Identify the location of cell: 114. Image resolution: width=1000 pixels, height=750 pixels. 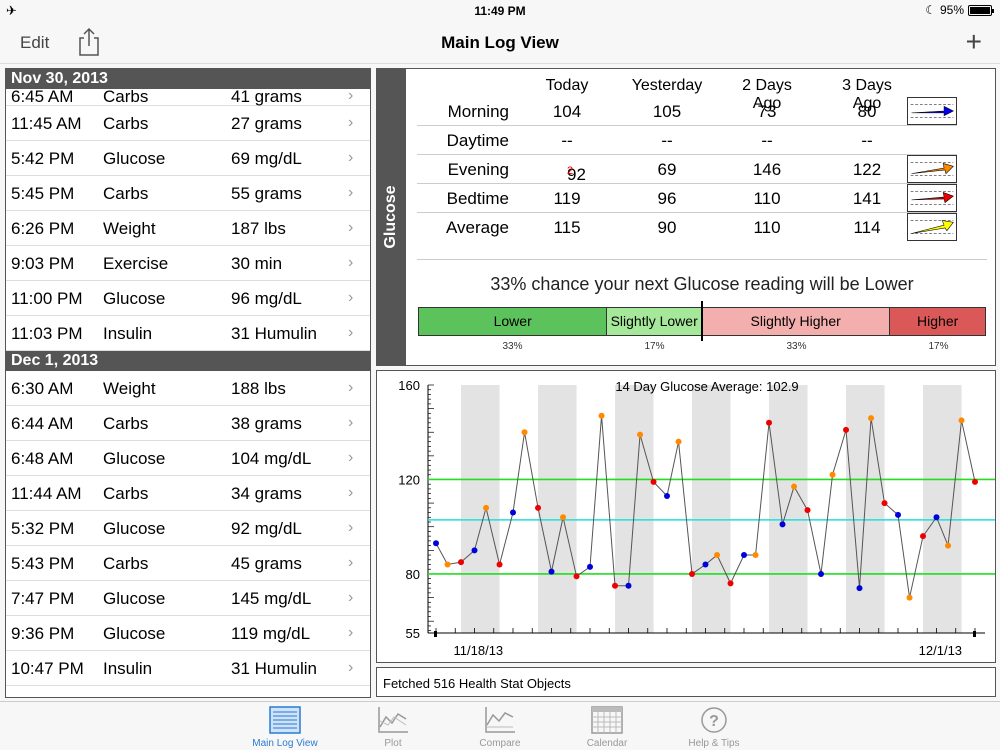
(867, 227).